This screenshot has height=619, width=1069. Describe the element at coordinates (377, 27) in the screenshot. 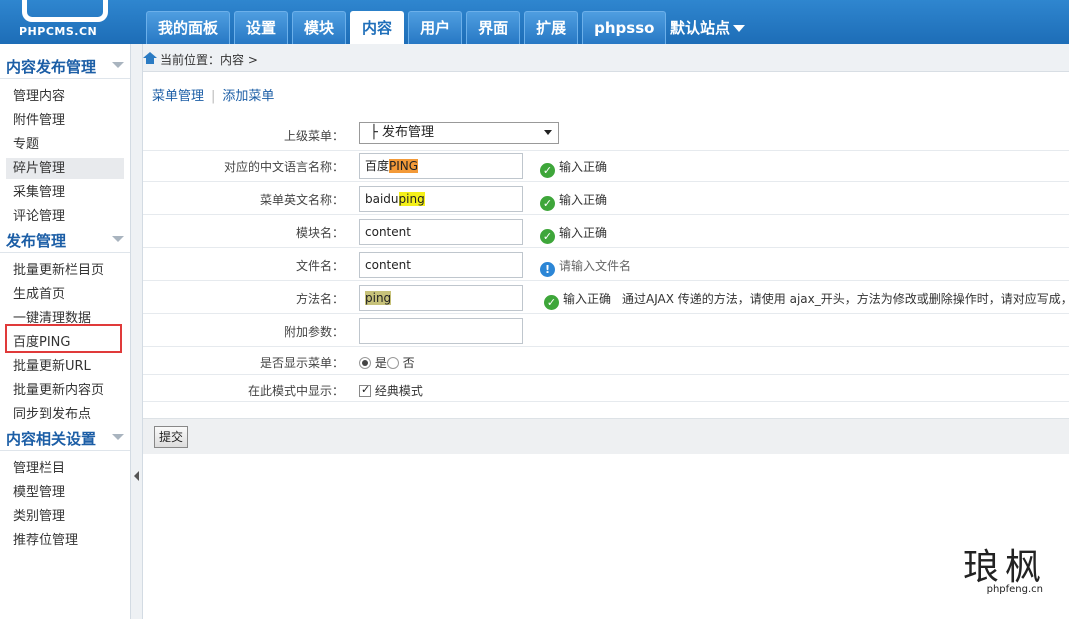

I see `tab-content: 内容` at that location.